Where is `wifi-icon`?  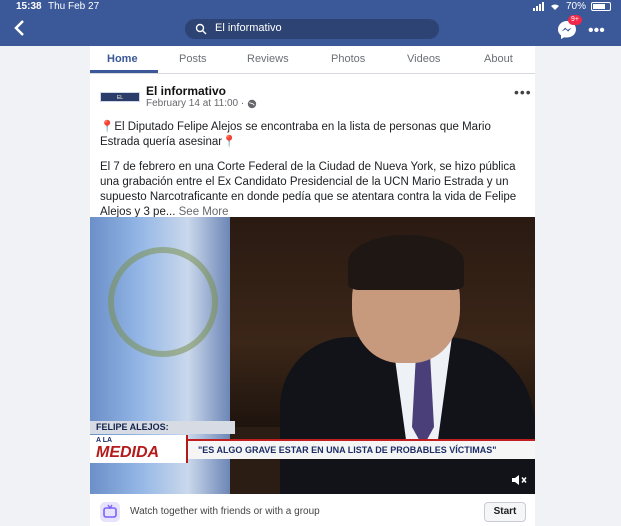 wifi-icon is located at coordinates (554, 7).